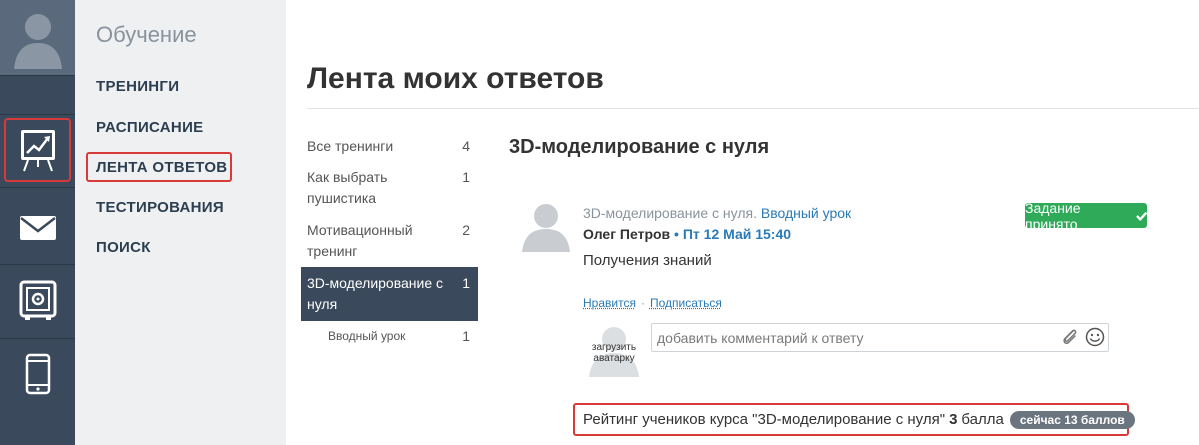  Describe the element at coordinates (1070, 337) in the screenshot. I see `paperclip-icon` at that location.